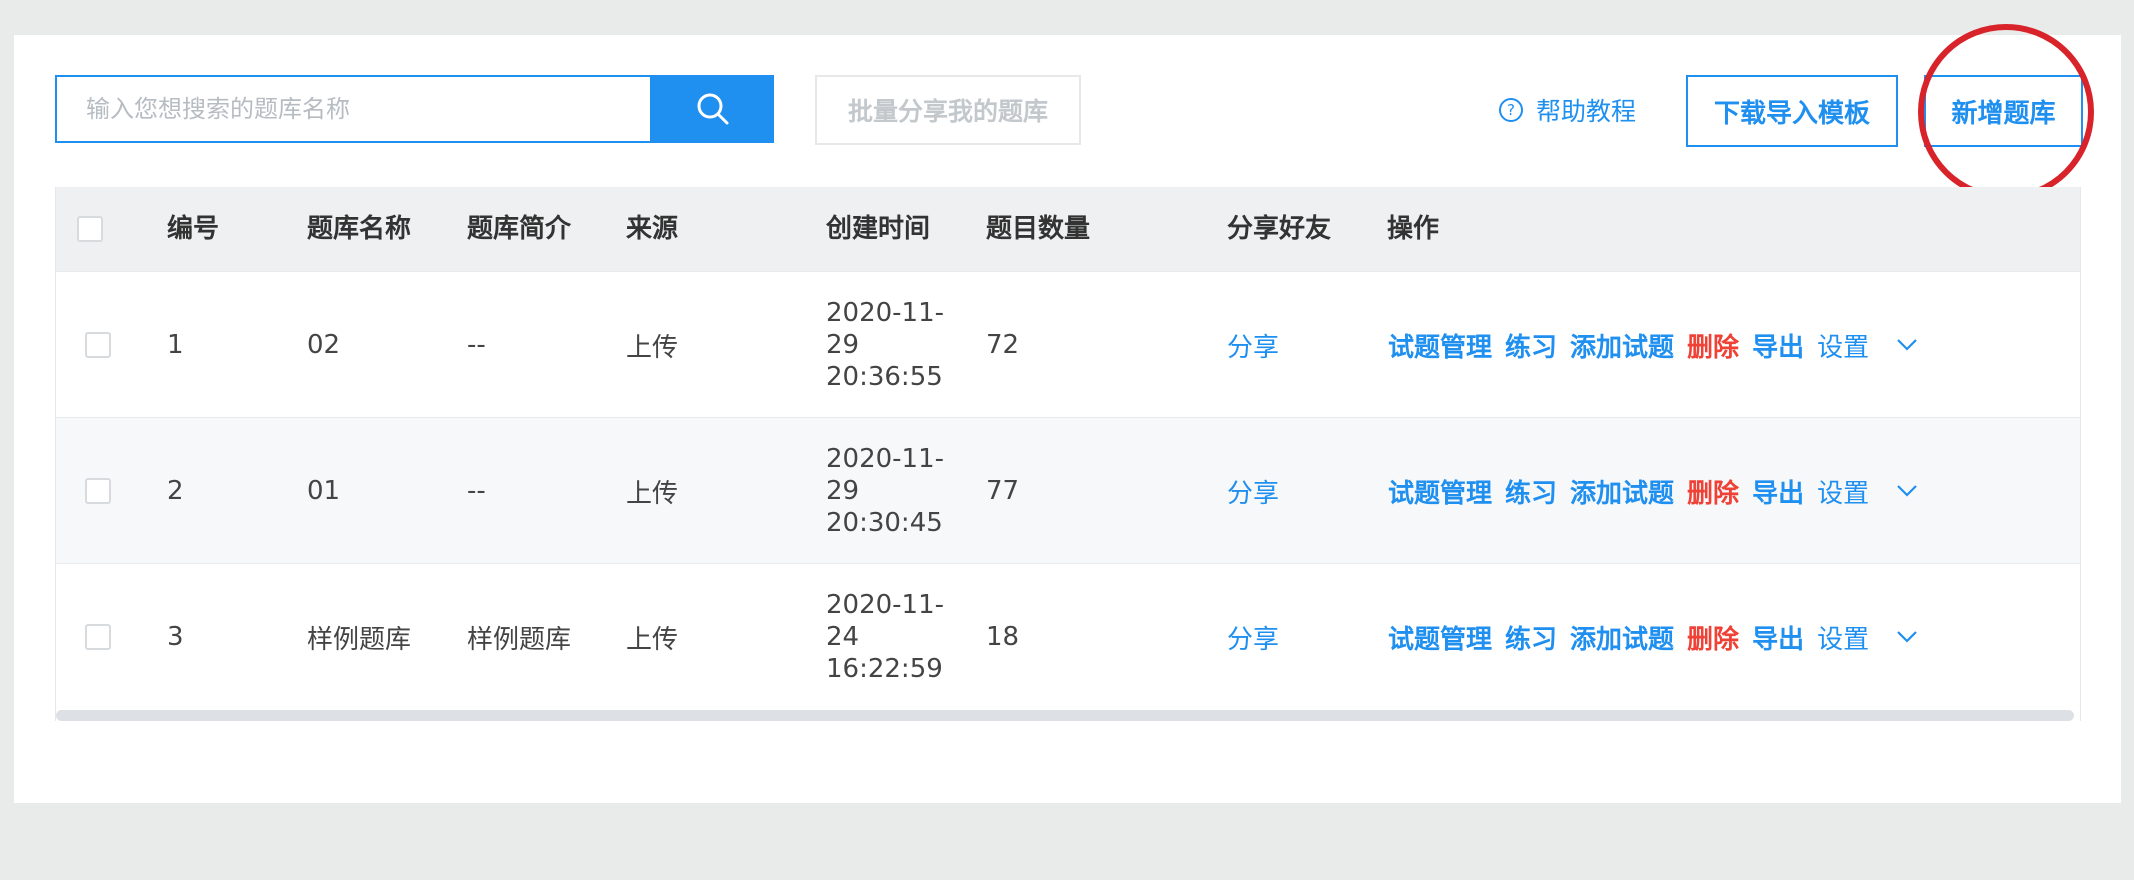 Image resolution: width=2134 pixels, height=880 pixels. Describe the element at coordinates (1003, 345) in the screenshot. I see `cell-count: 72` at that location.